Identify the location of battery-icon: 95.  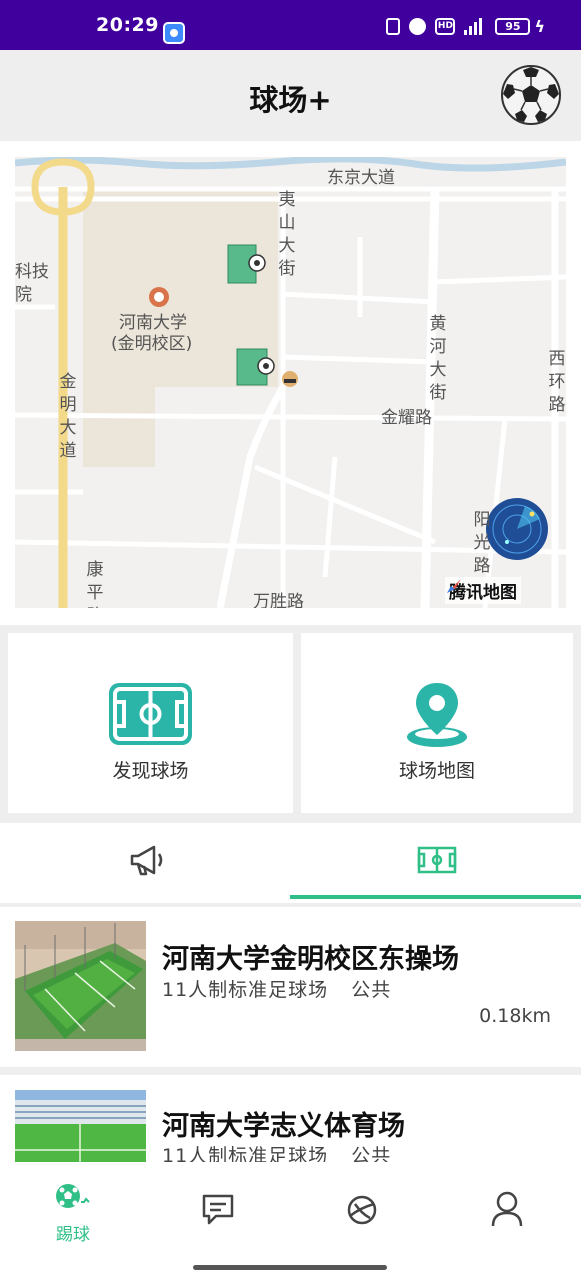
(513, 26).